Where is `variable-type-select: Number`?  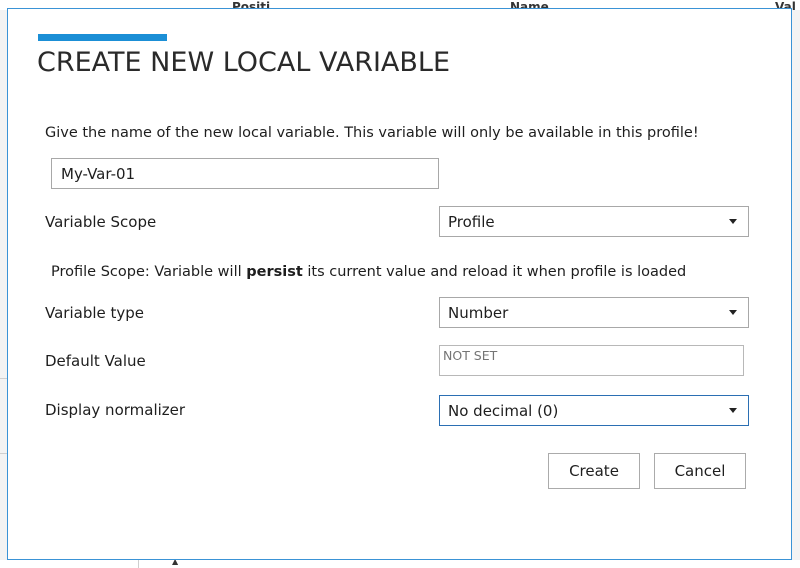
variable-type-select: Number is located at coordinates (594, 312).